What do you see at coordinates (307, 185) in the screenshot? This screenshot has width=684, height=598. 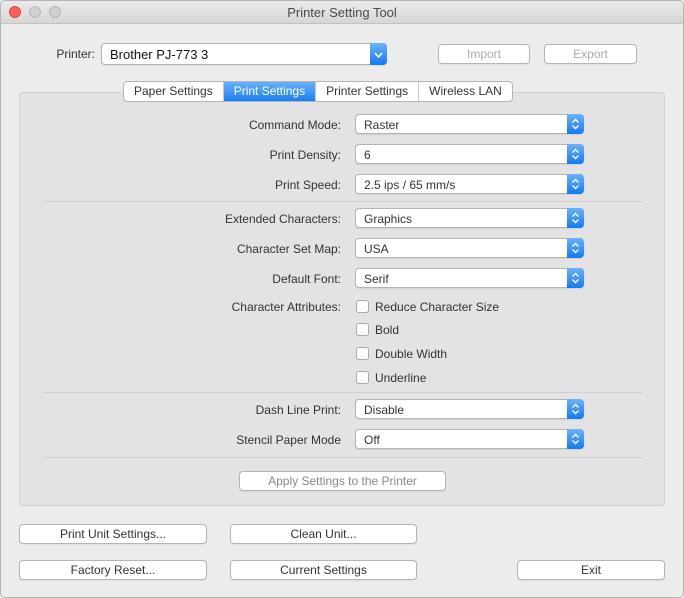 I see `print-speed-label: Print Speed:` at bounding box center [307, 185].